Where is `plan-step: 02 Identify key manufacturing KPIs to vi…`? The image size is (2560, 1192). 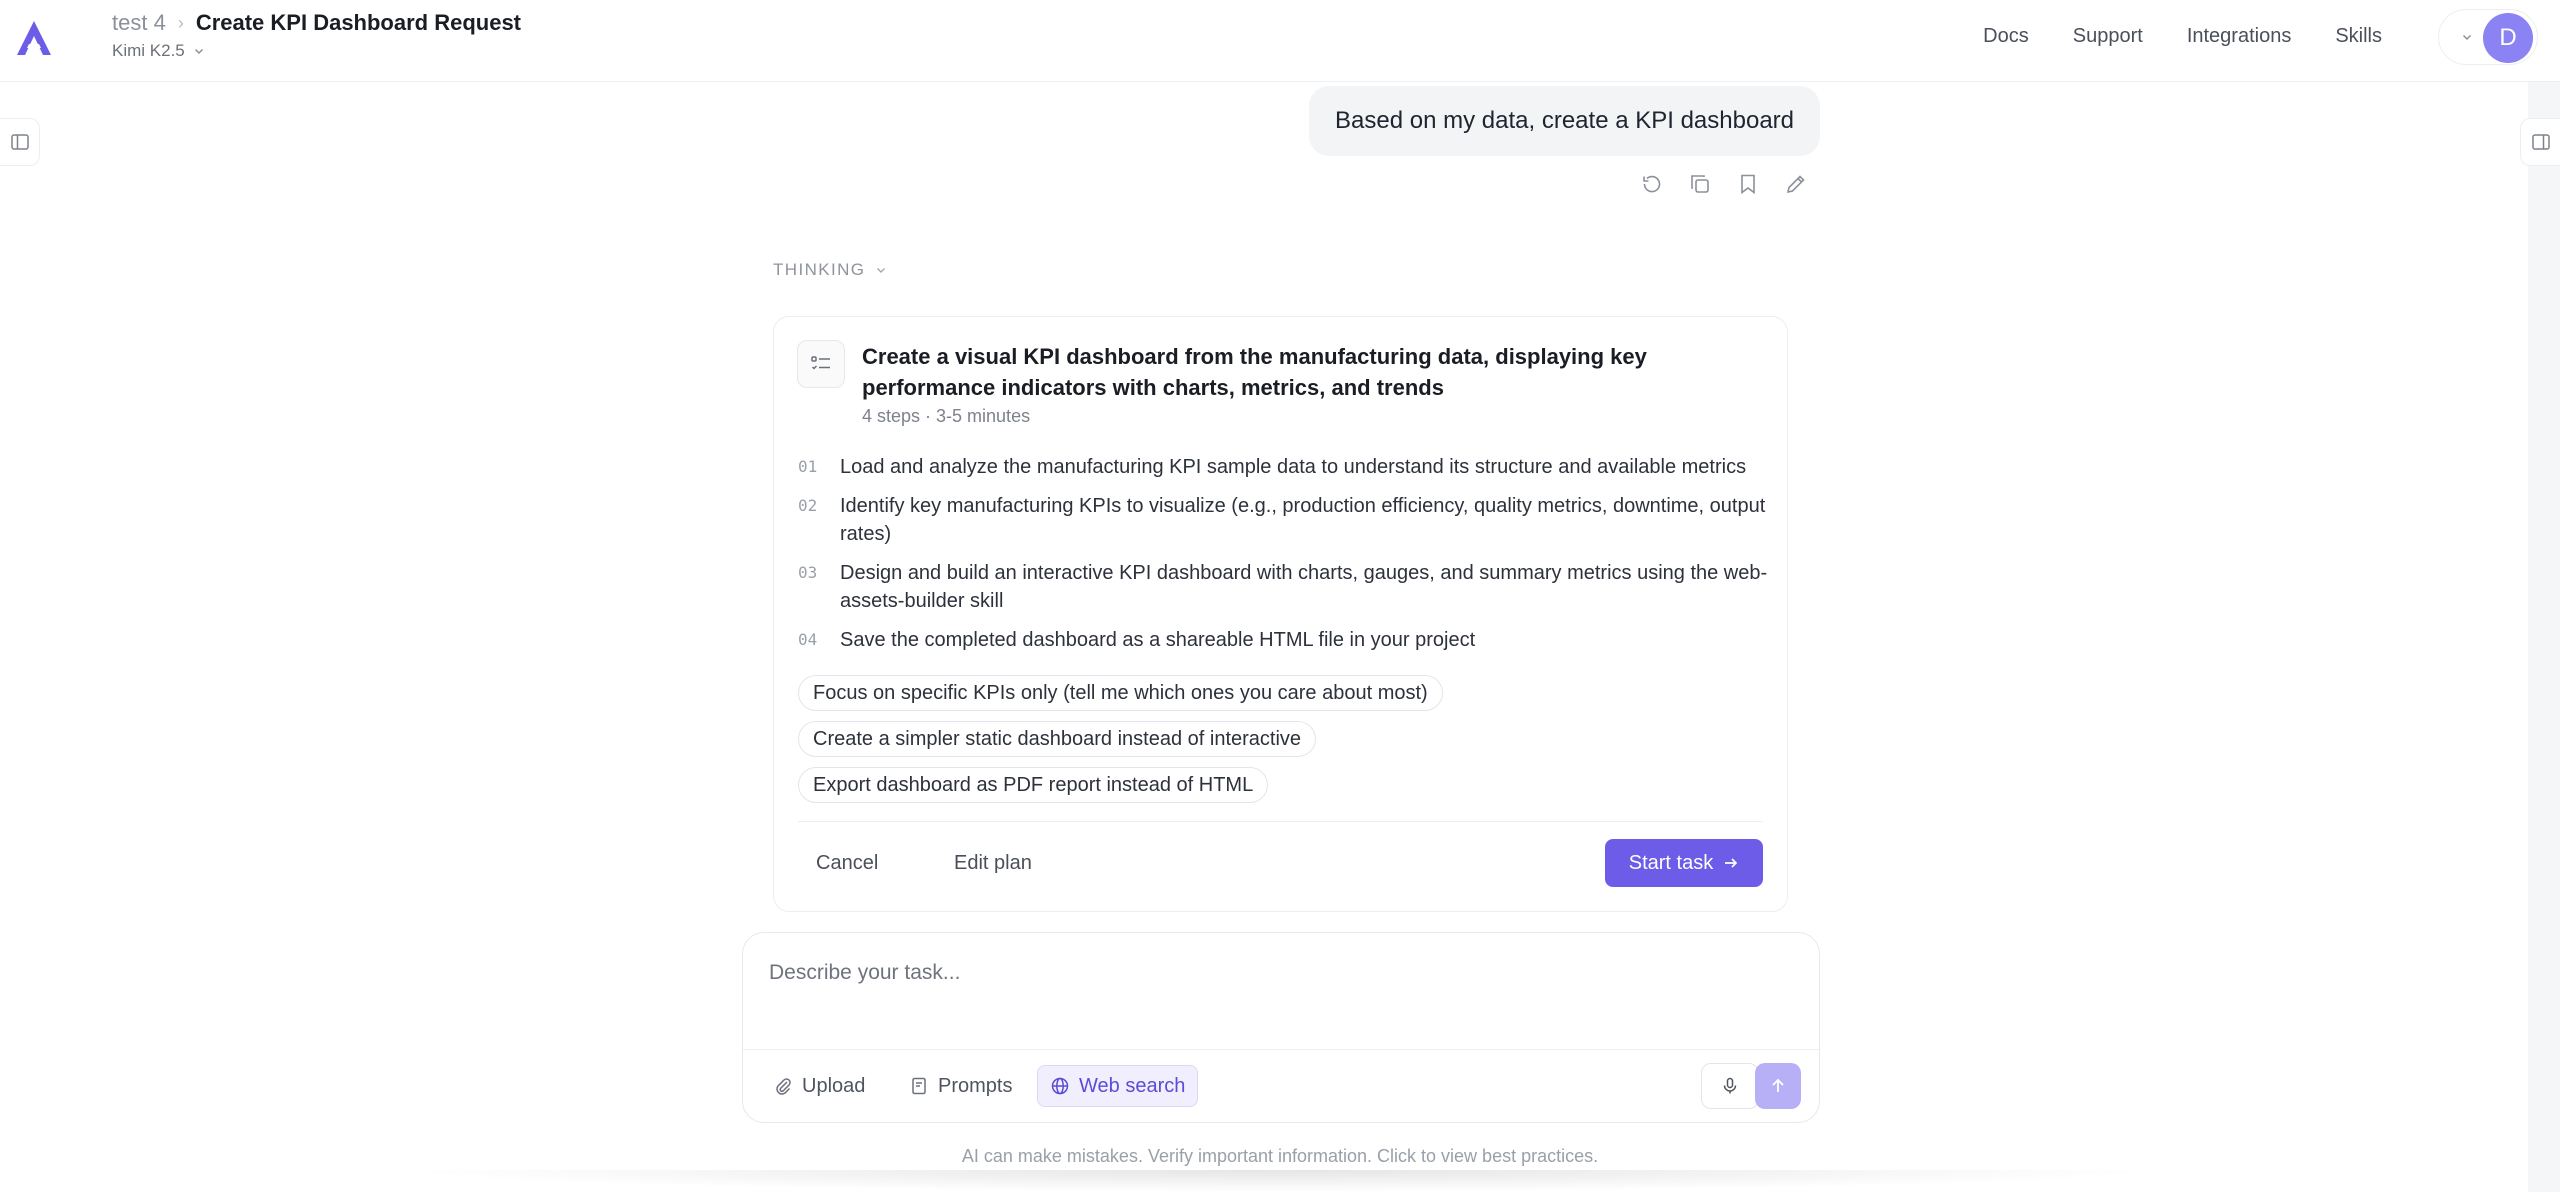 plan-step: 02 Identify key manufacturing KPIs to vi… is located at coordinates (1288, 520).